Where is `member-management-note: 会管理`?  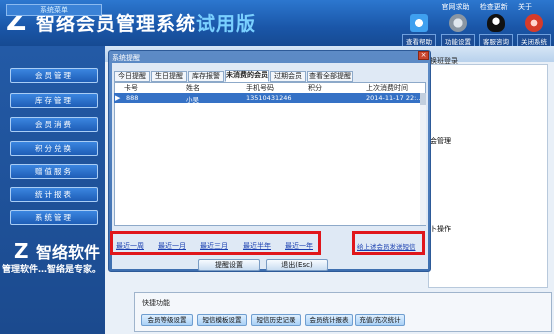
member-management-note: 会管理 is located at coordinates (440, 141).